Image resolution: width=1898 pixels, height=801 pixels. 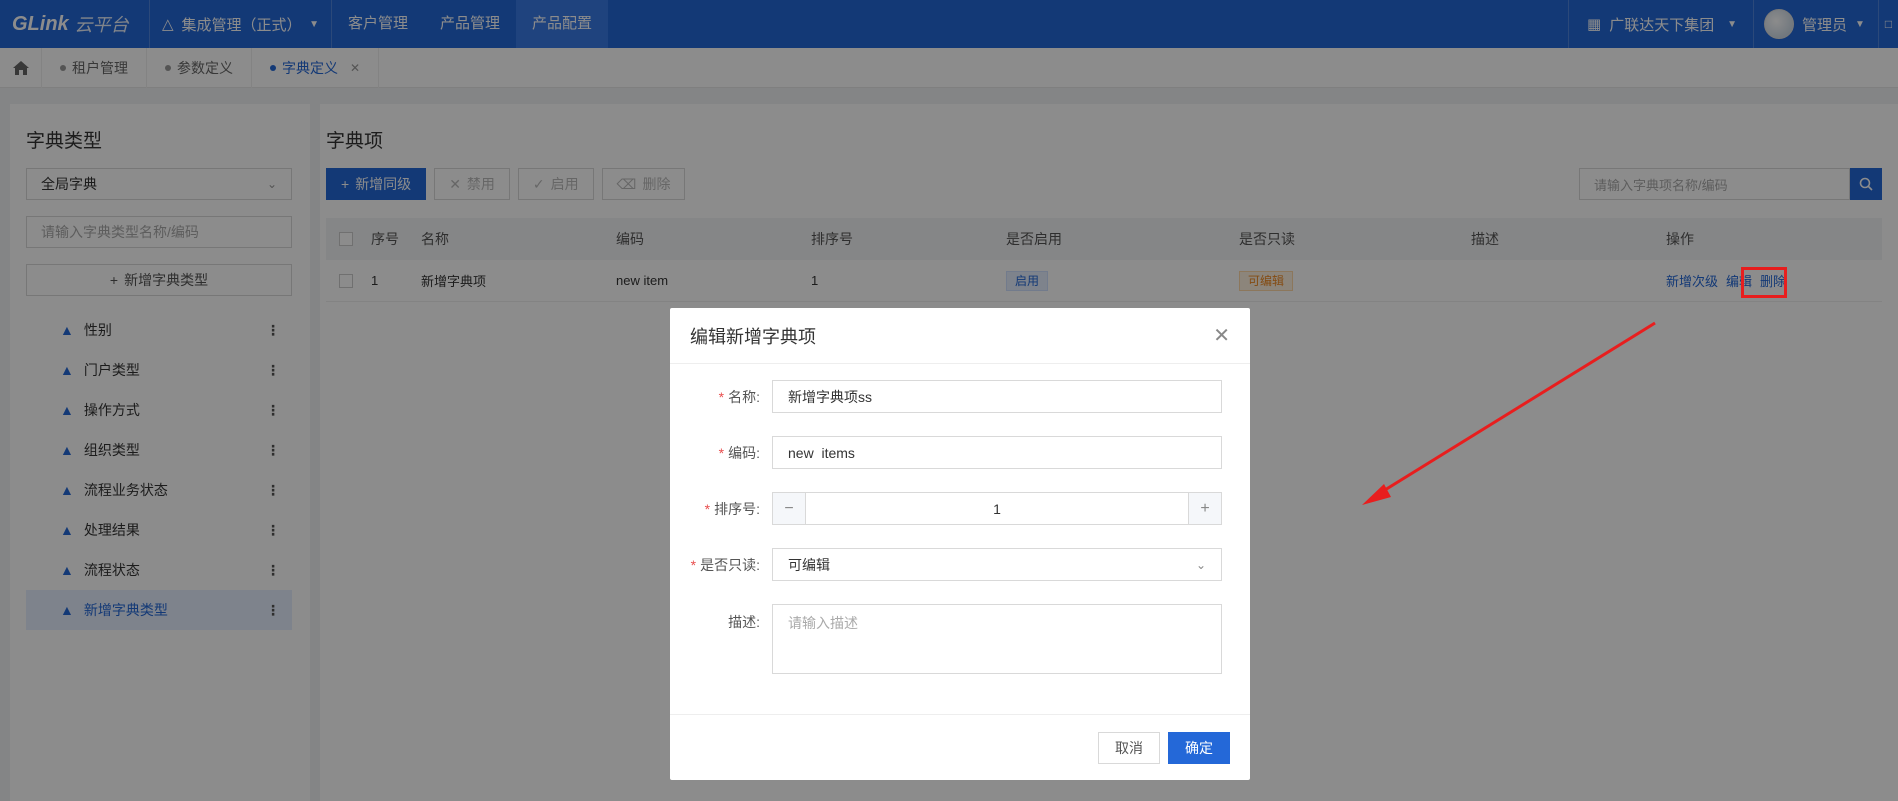 What do you see at coordinates (809, 564) in the screenshot?
I see `select-value: 可编辑` at bounding box center [809, 564].